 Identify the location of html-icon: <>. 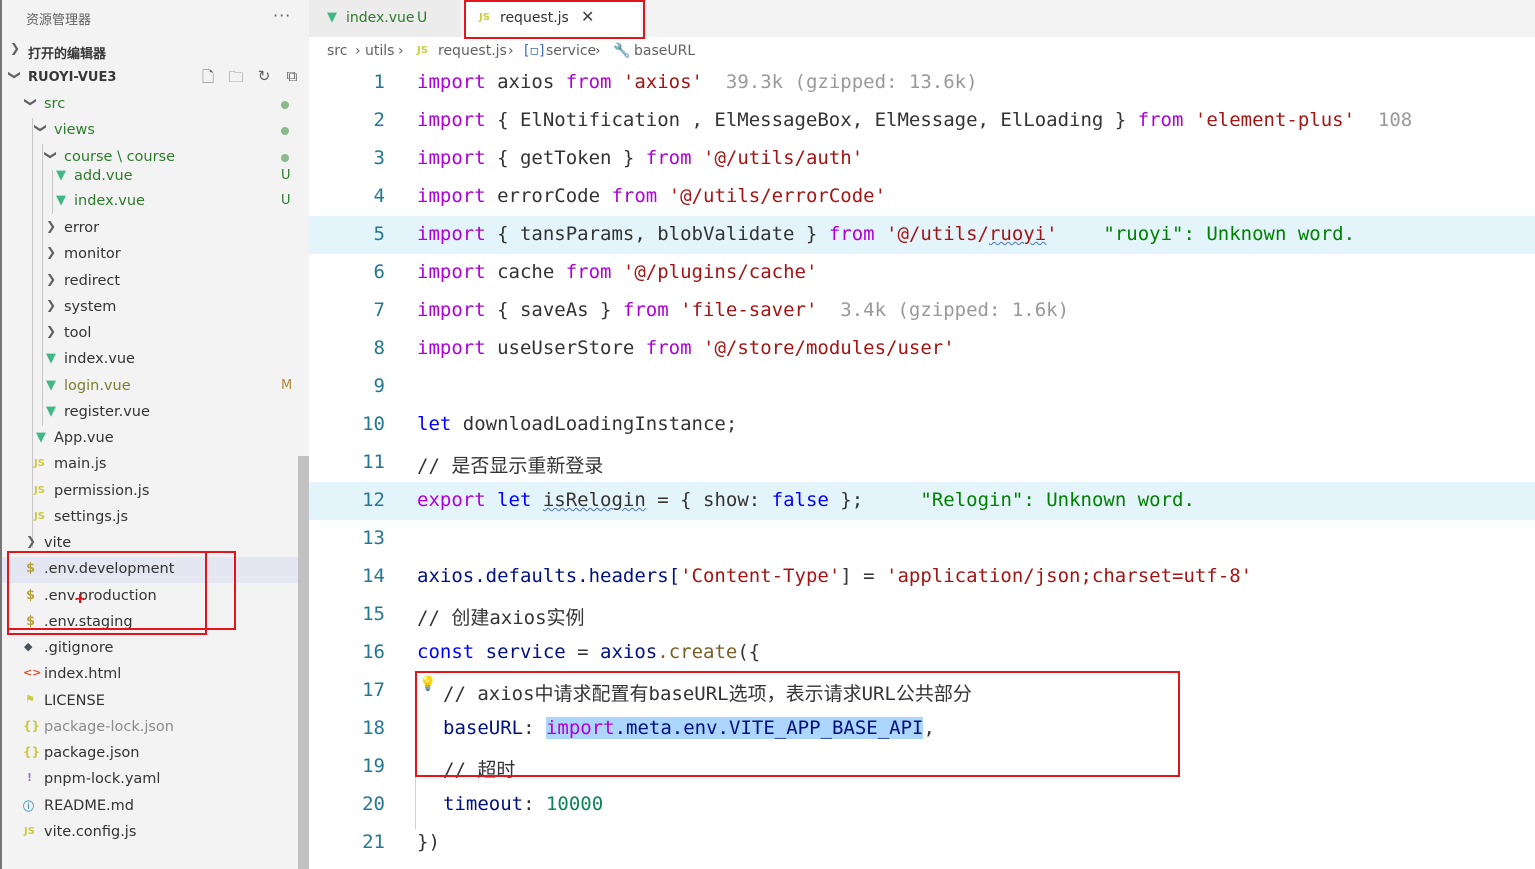
(32, 672).